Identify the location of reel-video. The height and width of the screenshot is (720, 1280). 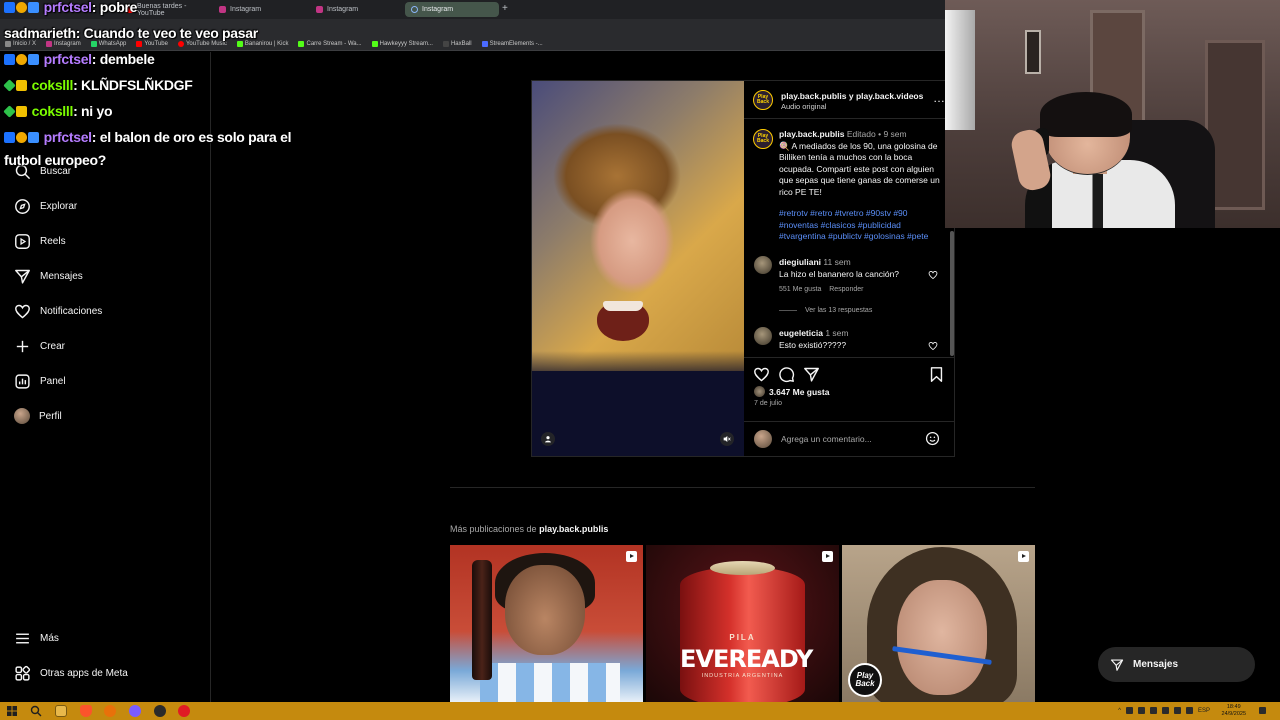
(638, 268).